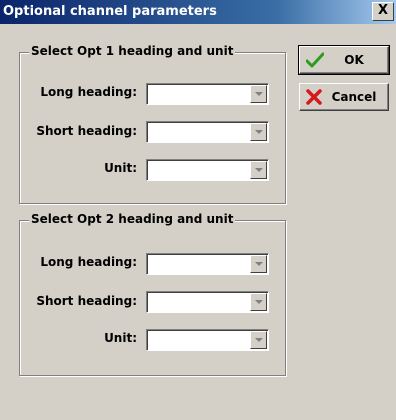 The height and width of the screenshot is (420, 396). I want to click on opt1-unit-label: Unit:, so click(120, 168).